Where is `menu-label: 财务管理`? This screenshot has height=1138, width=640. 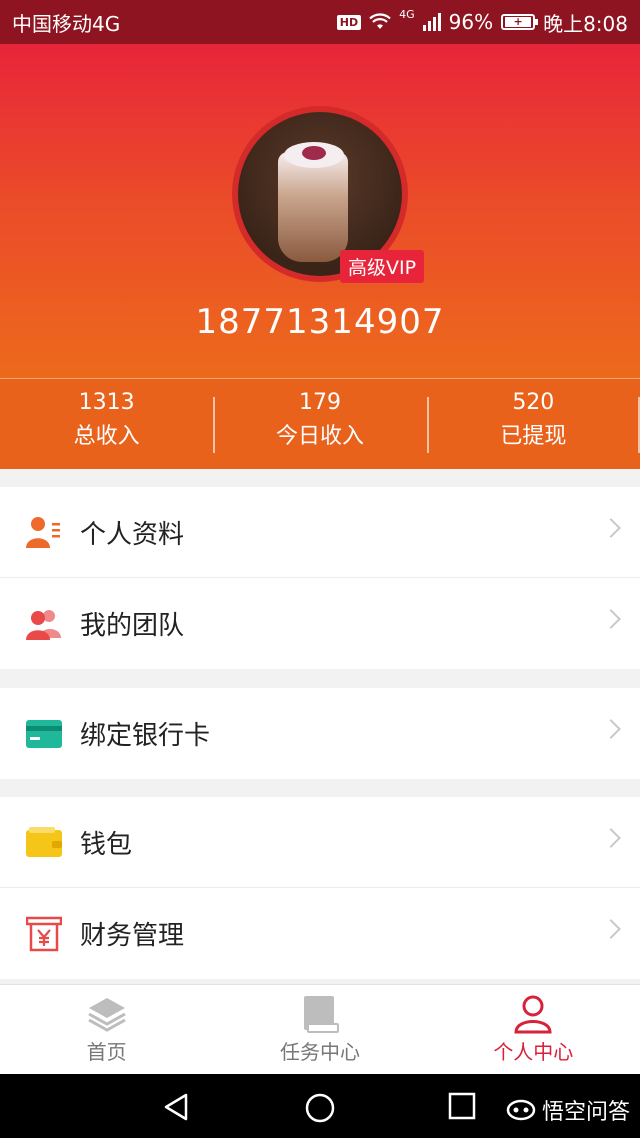
menu-label: 财务管理 is located at coordinates (132, 936).